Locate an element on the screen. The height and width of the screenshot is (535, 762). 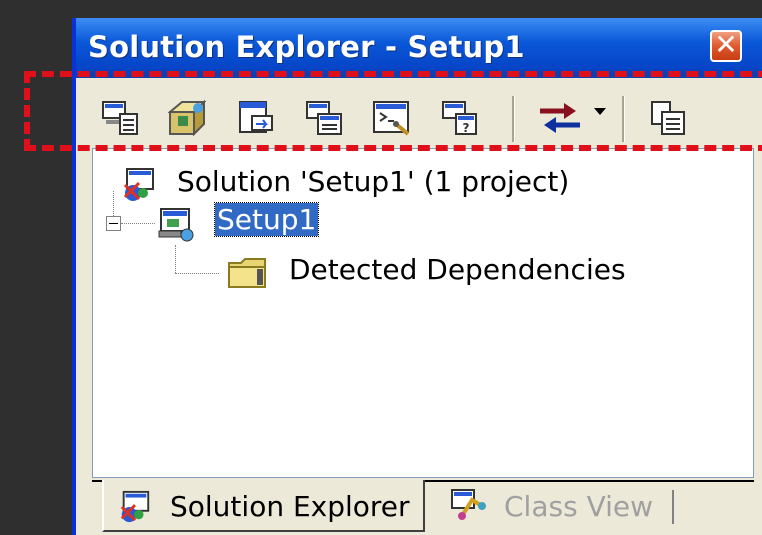
close-icon: ✕ is located at coordinates (726, 44).